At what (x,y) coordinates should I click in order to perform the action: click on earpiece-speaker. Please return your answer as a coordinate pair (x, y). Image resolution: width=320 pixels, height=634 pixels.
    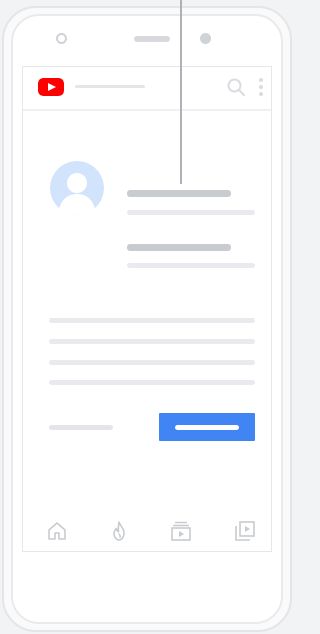
    Looking at the image, I should click on (152, 39).